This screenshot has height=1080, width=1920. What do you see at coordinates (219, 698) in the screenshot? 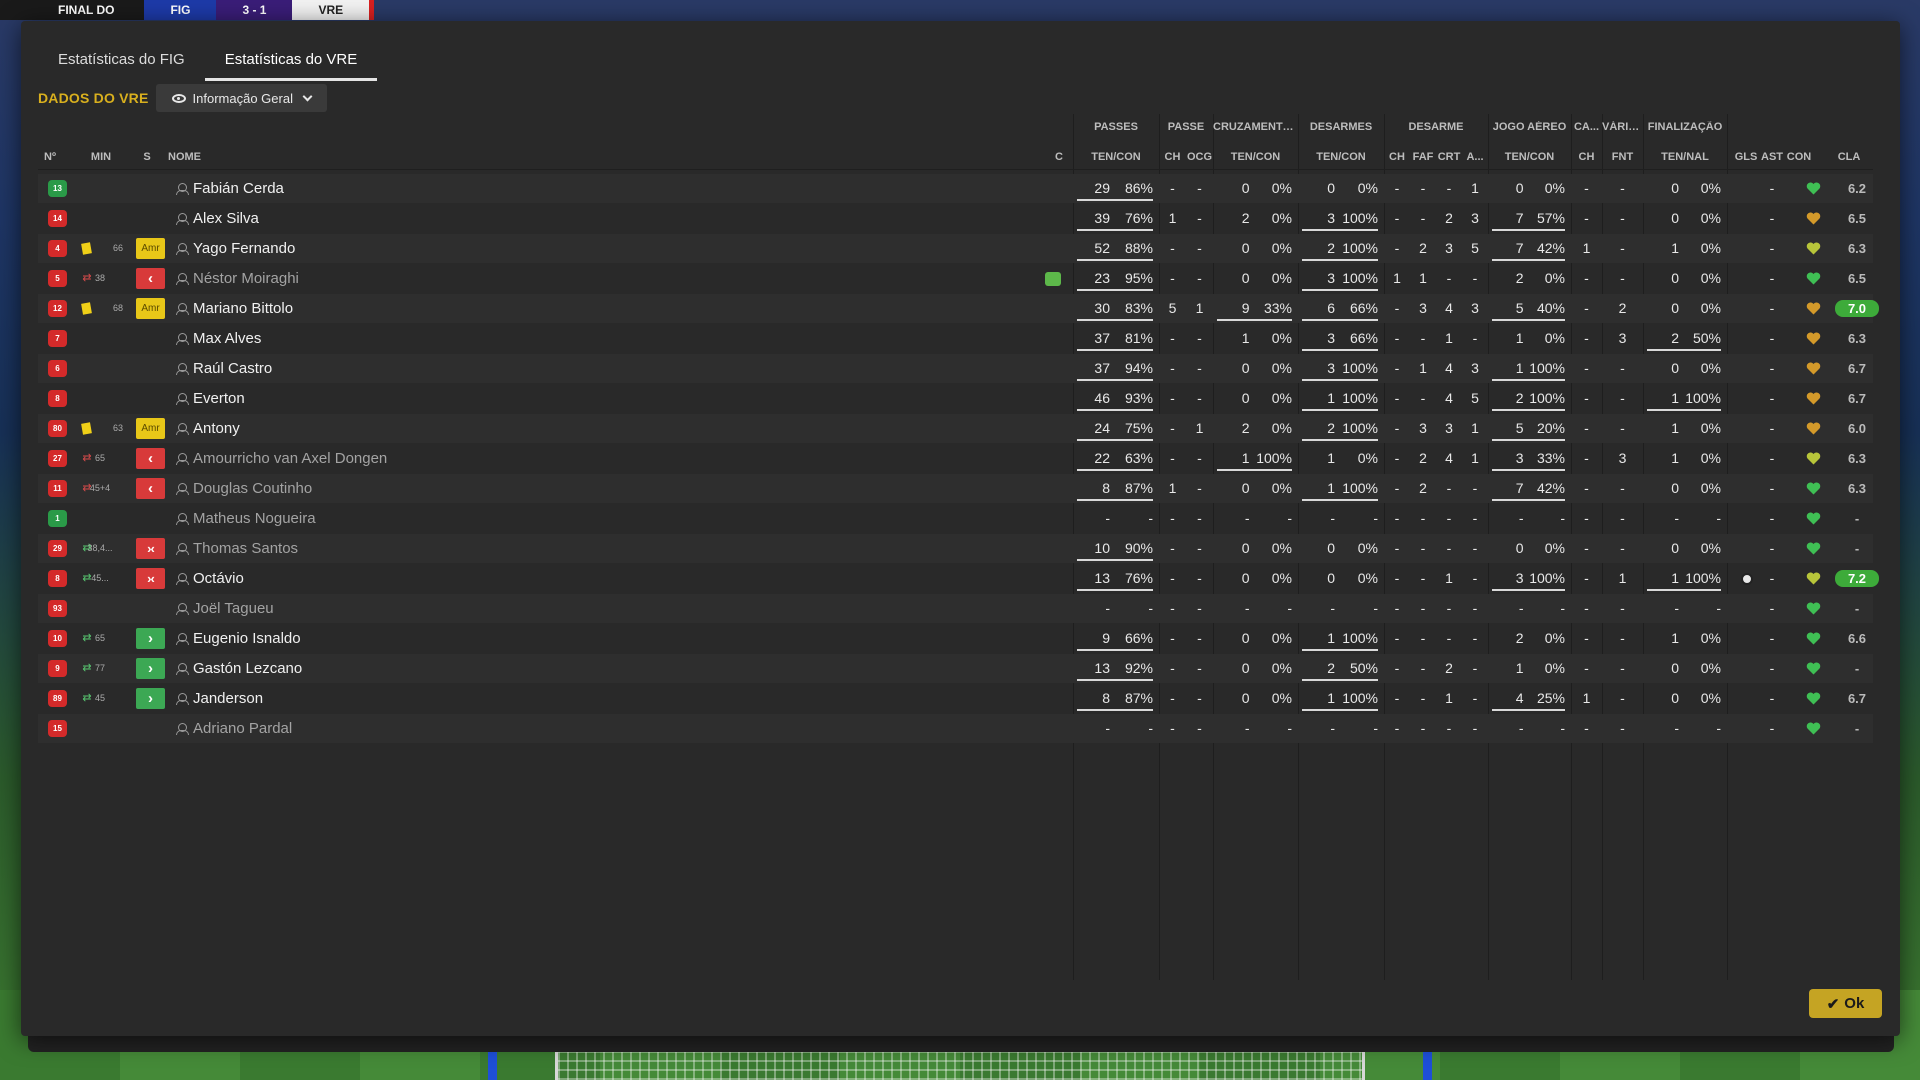
I see `player-name: Janderson` at bounding box center [219, 698].